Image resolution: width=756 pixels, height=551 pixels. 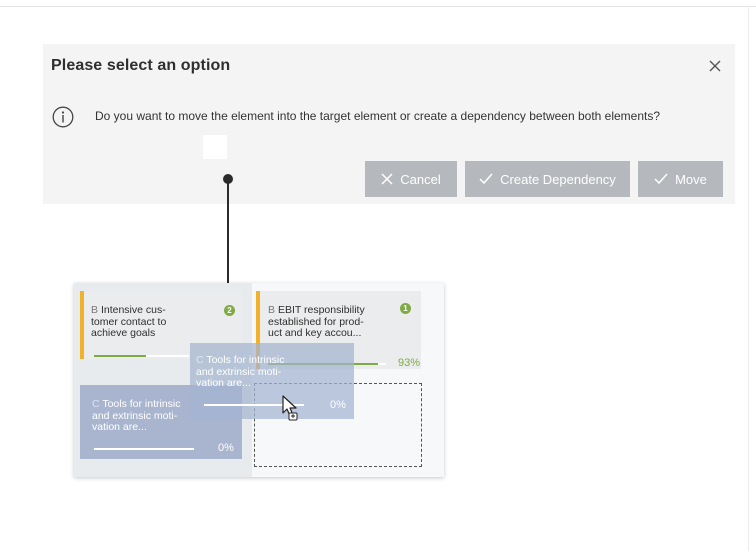 What do you see at coordinates (420, 179) in the screenshot?
I see `cancel-button-label: Cancel` at bounding box center [420, 179].